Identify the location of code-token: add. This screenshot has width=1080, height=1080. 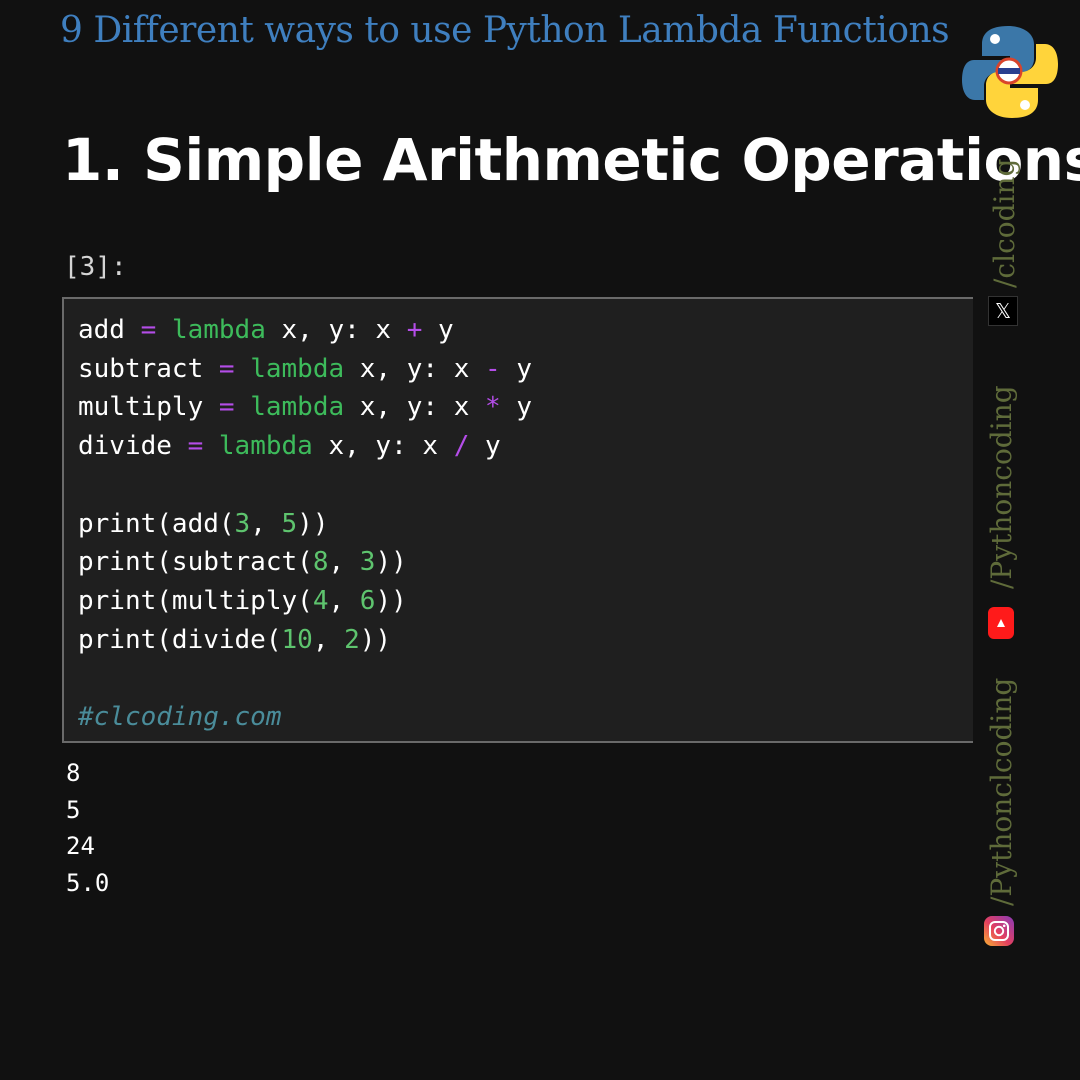
(109, 330).